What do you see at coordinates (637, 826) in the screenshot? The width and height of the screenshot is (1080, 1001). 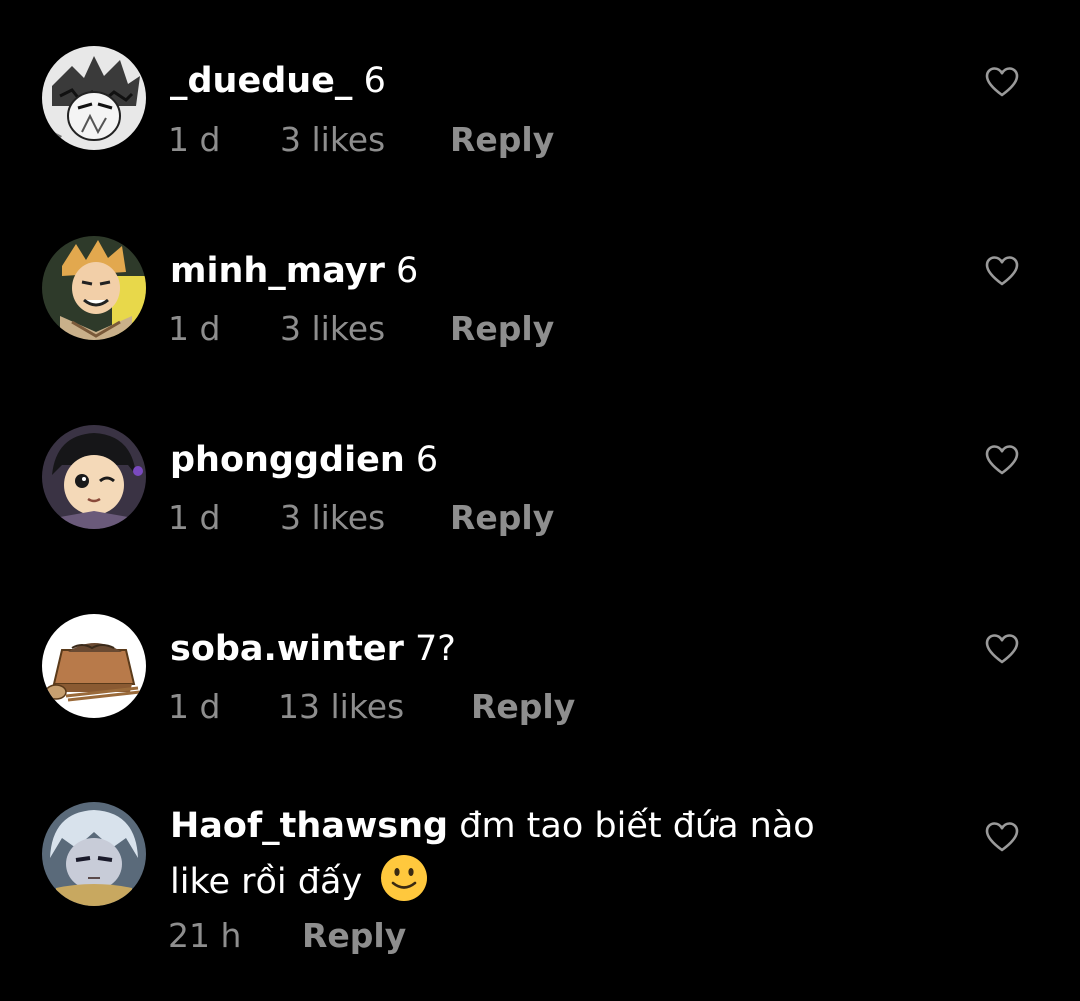 I see `comment-text-line-1: đm tao biết đứa nào` at bounding box center [637, 826].